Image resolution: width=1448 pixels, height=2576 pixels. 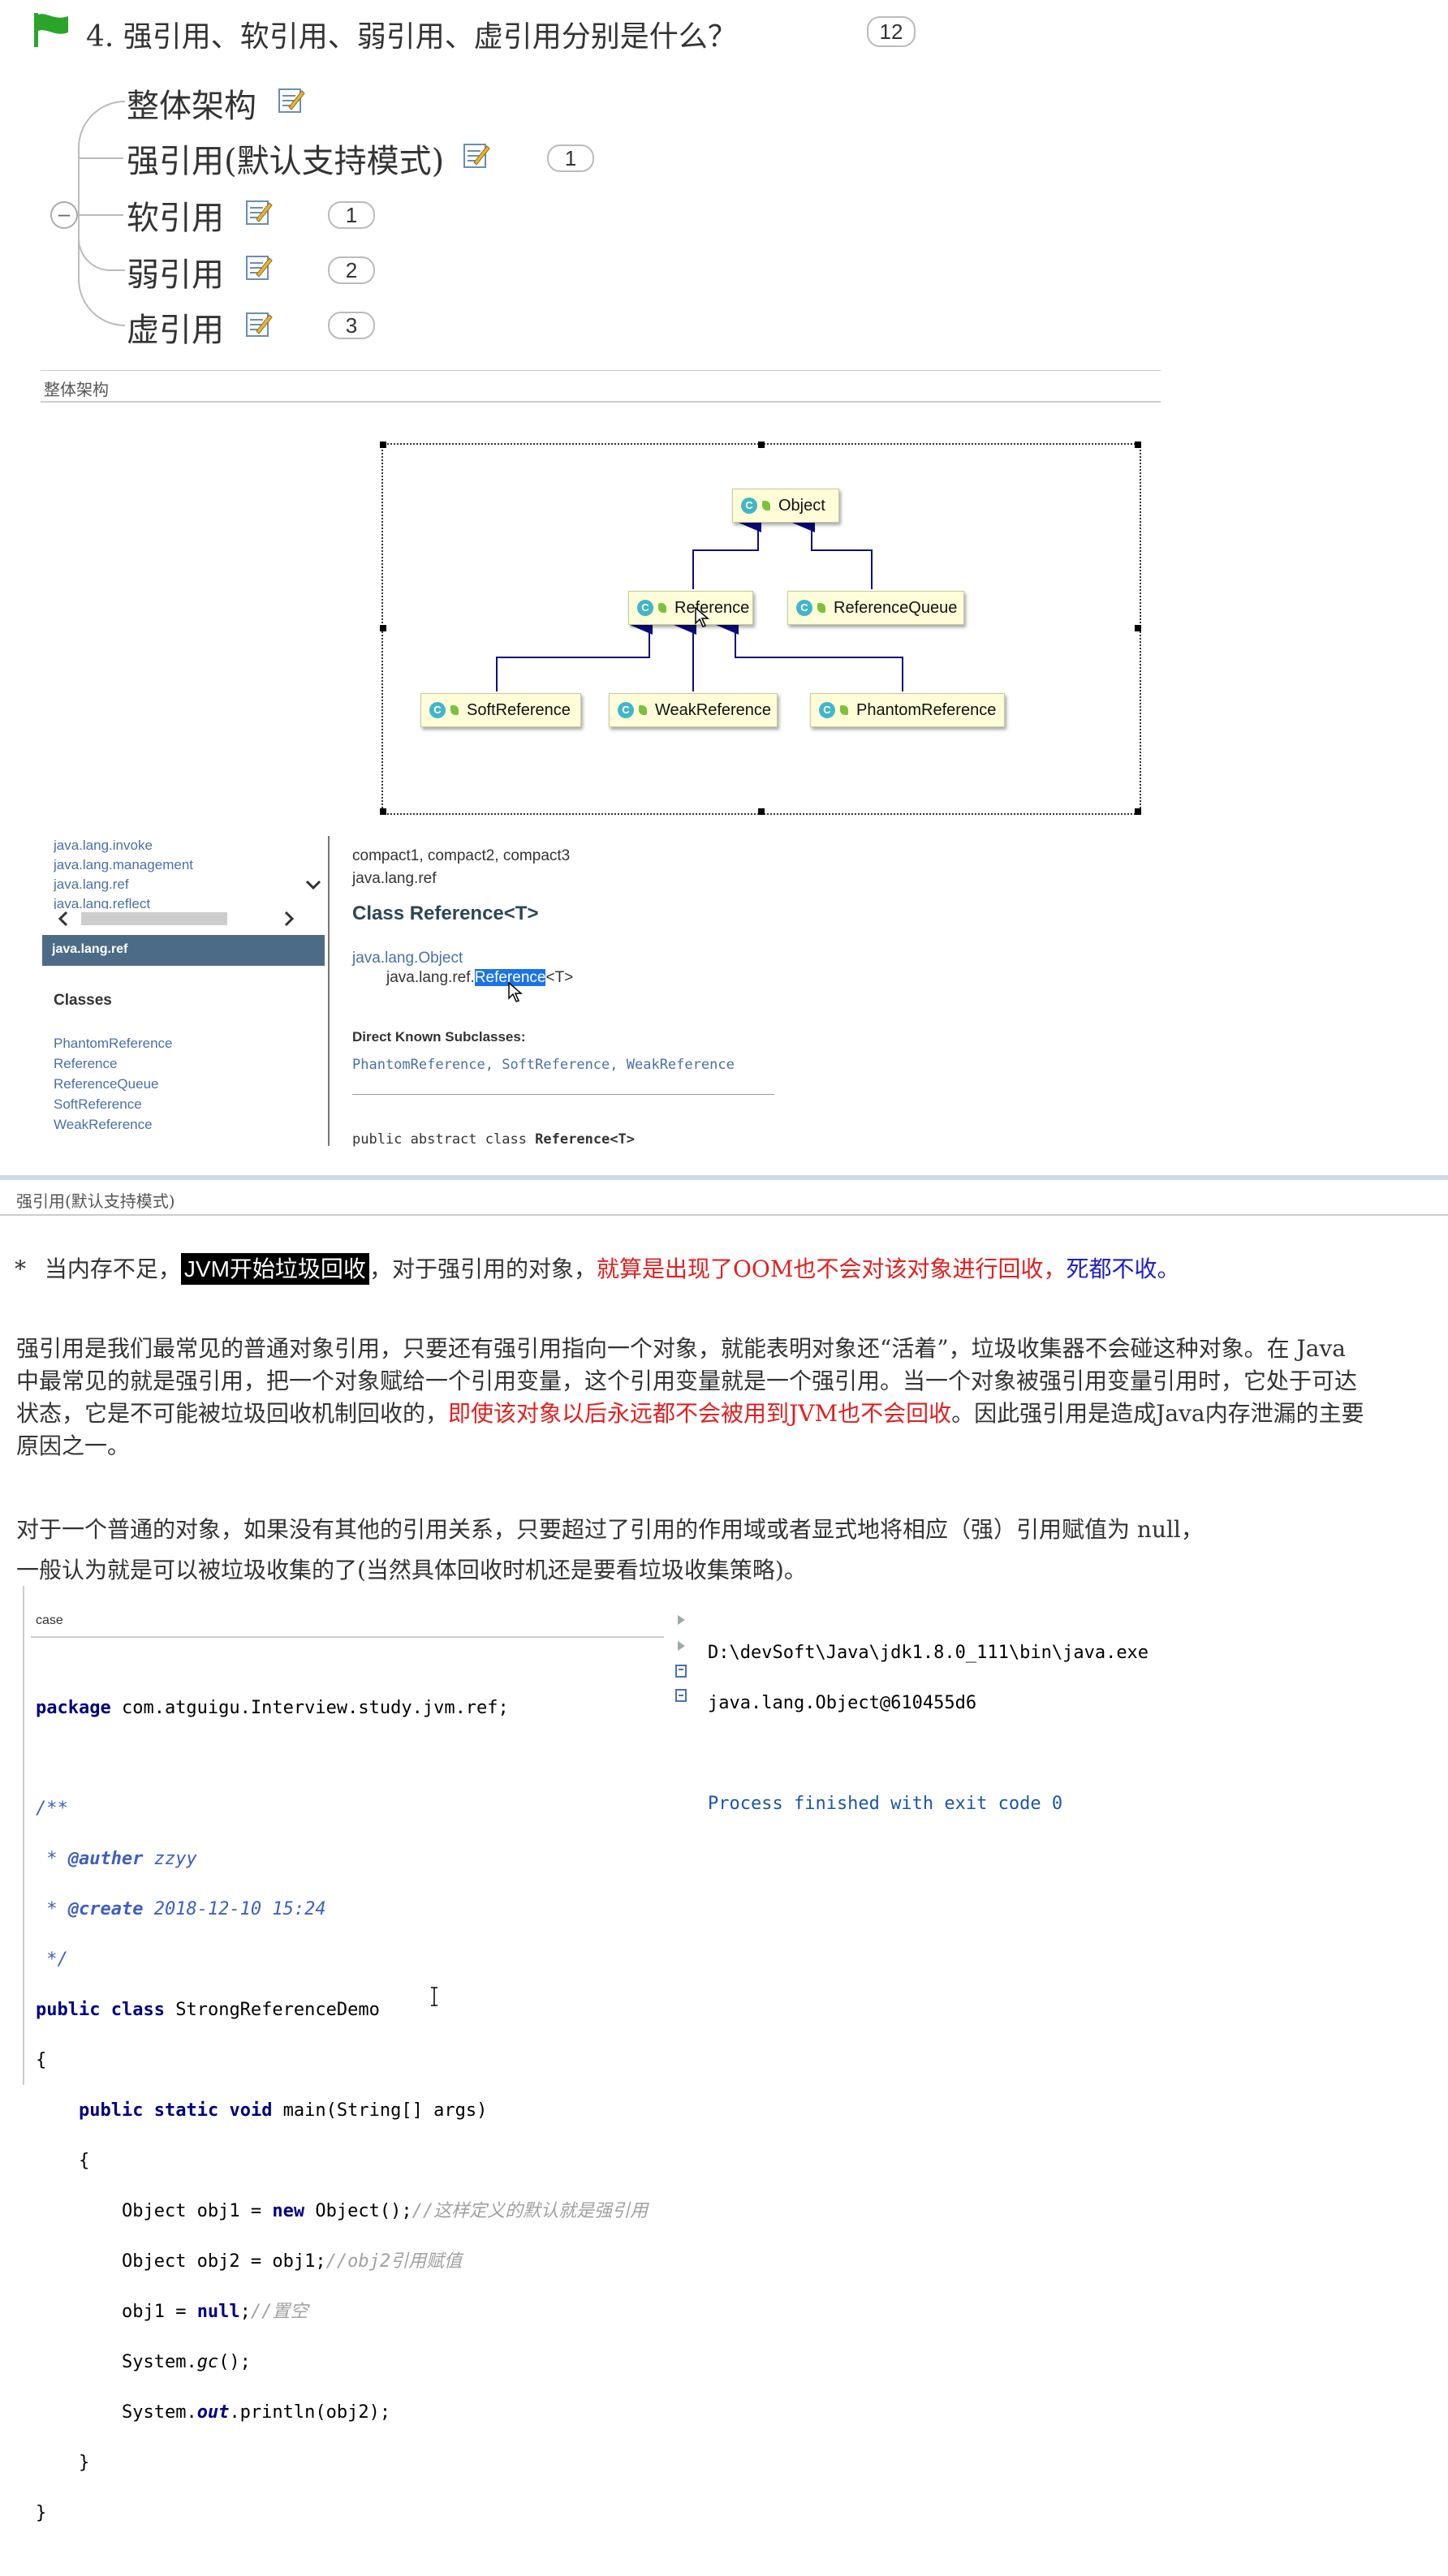 I want to click on package-item: java.lang.reflect, so click(x=102, y=903).